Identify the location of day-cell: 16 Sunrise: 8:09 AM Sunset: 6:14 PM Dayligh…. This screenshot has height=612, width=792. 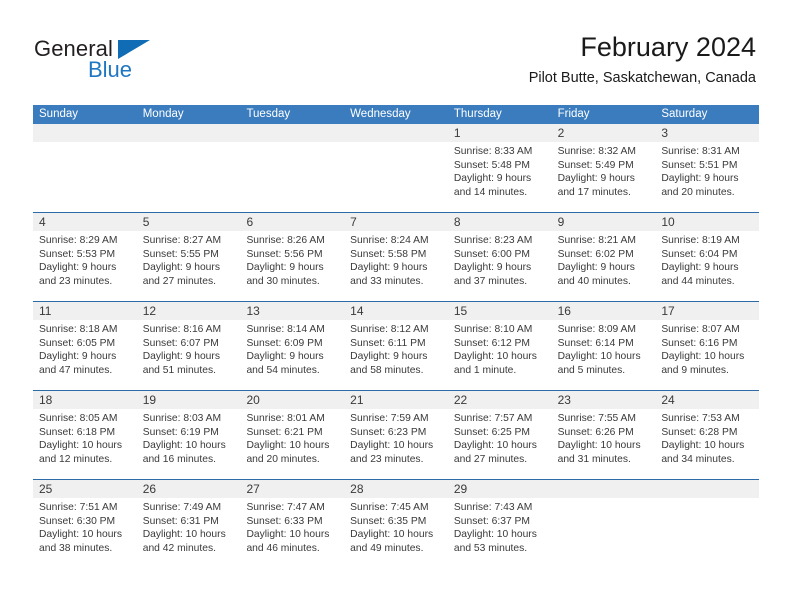
(603, 346).